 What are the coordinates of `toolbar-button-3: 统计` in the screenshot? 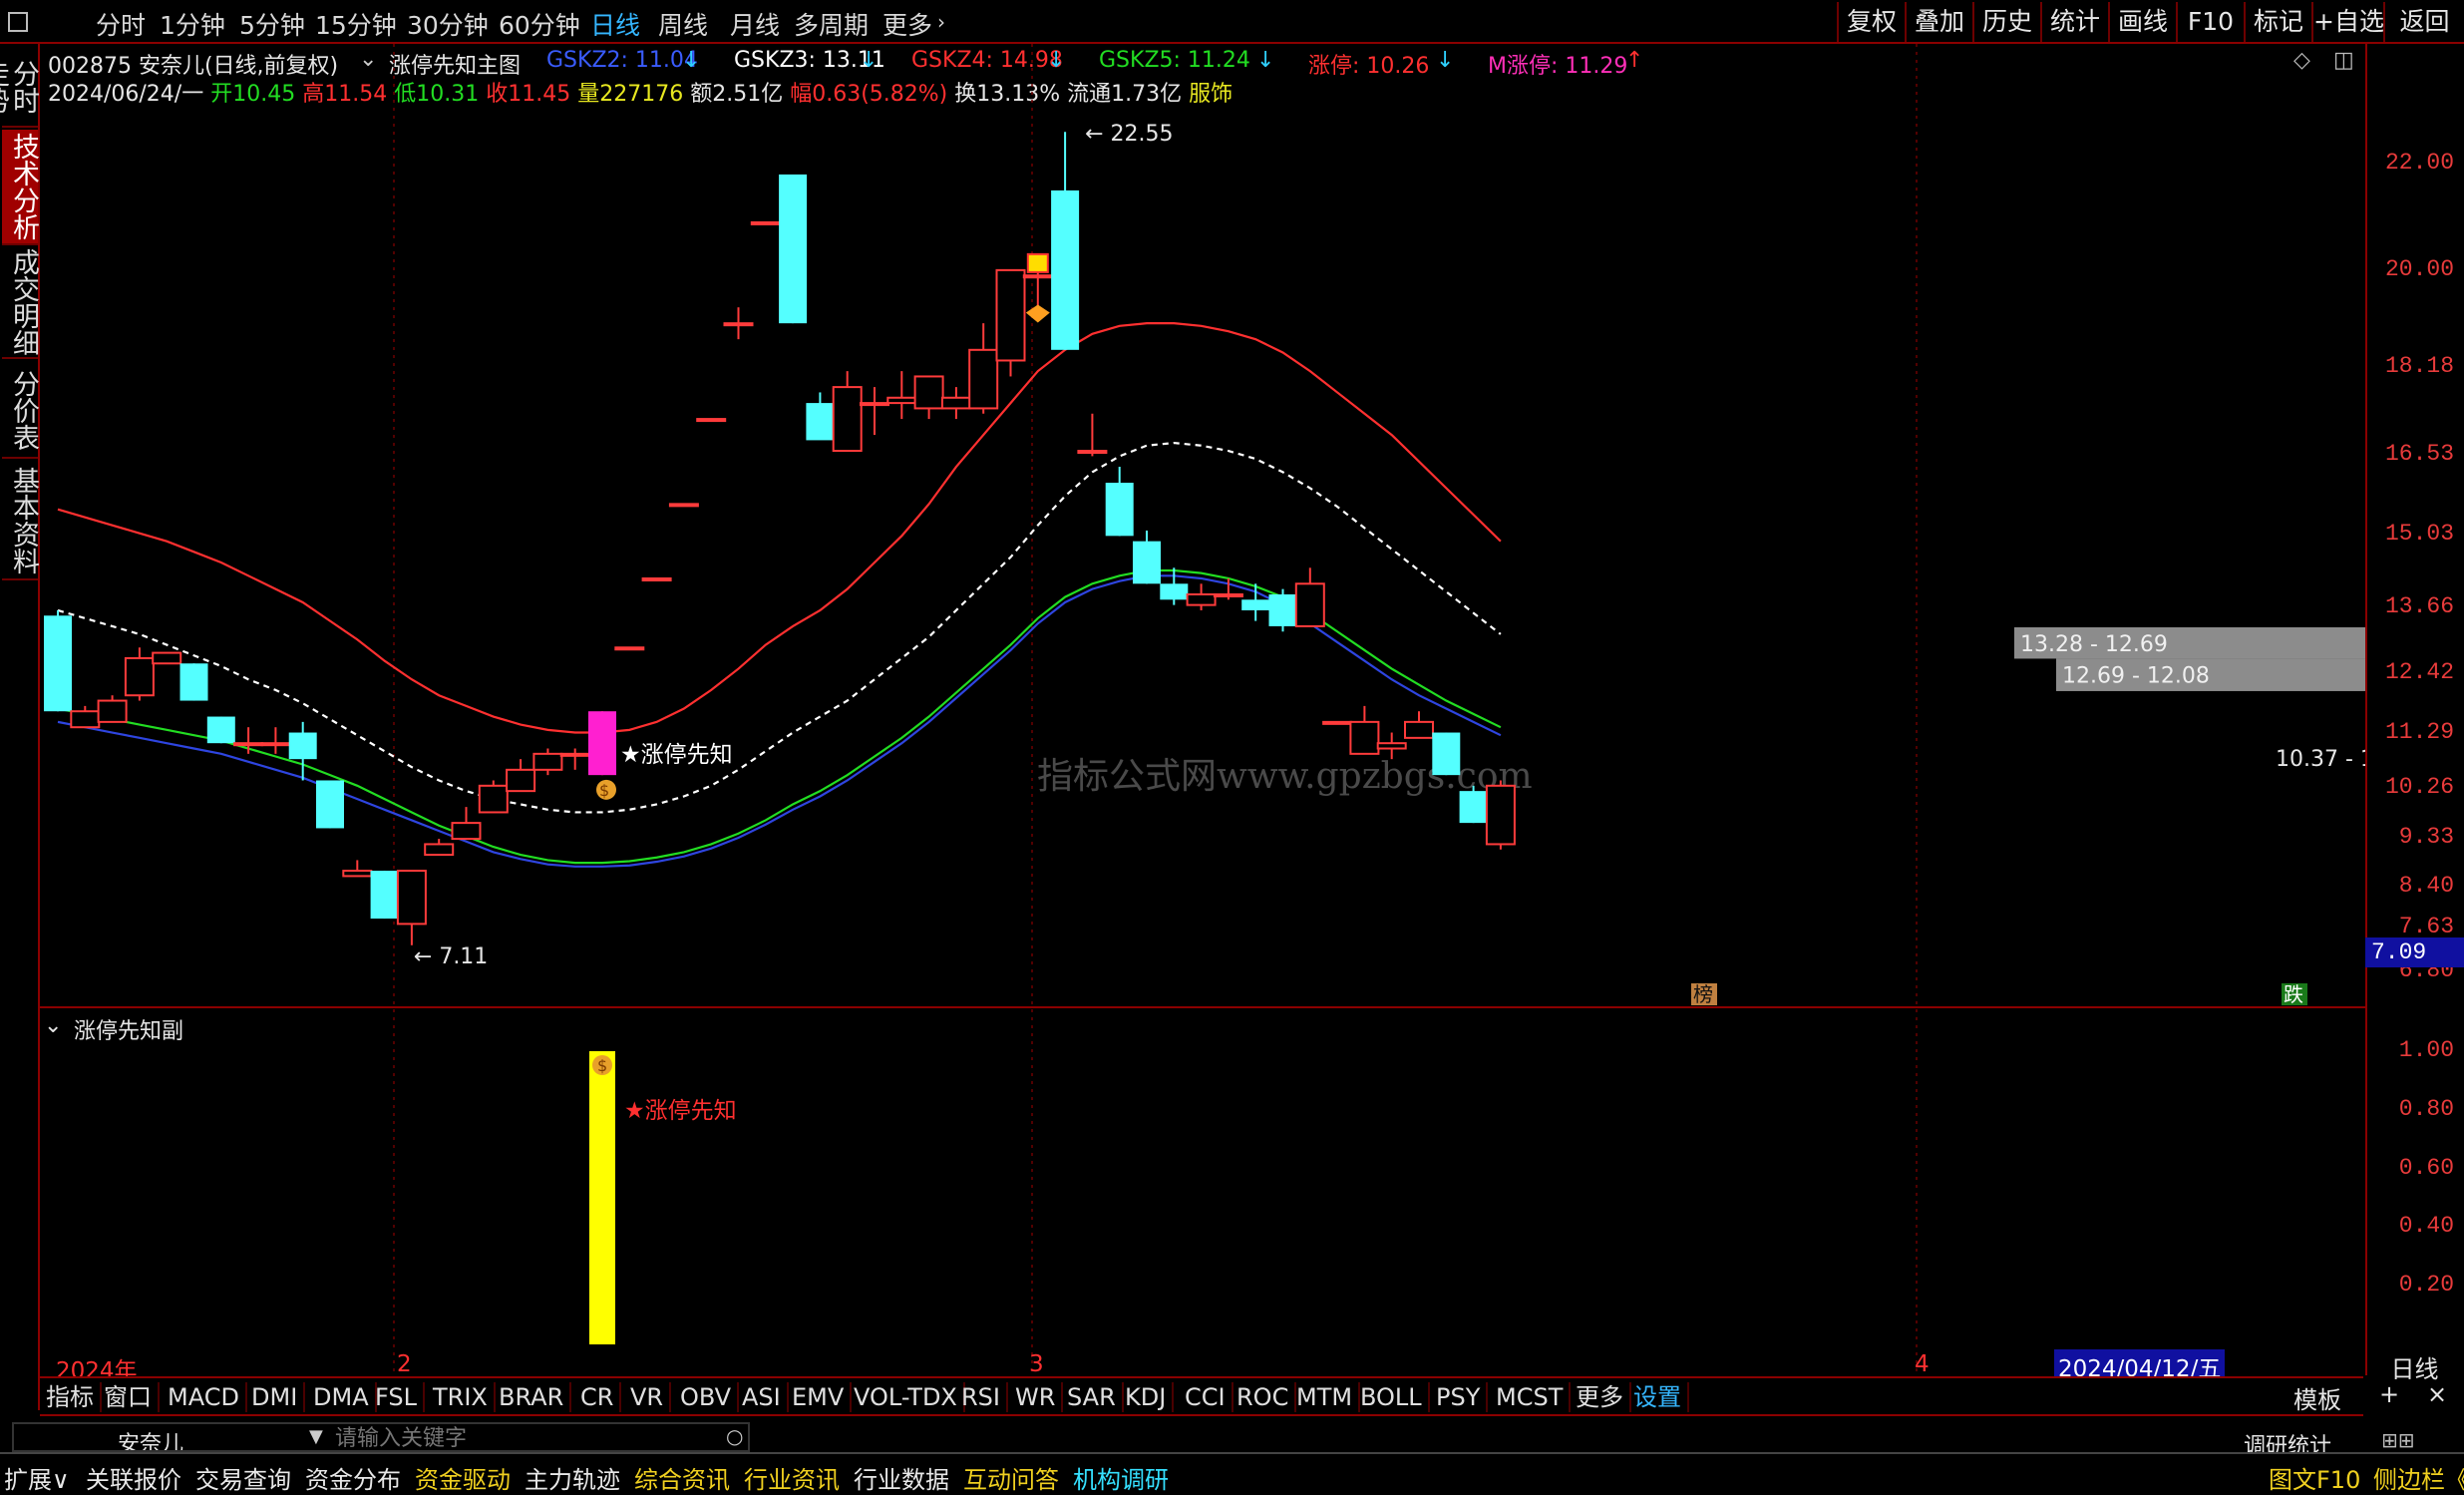 It's located at (2074, 22).